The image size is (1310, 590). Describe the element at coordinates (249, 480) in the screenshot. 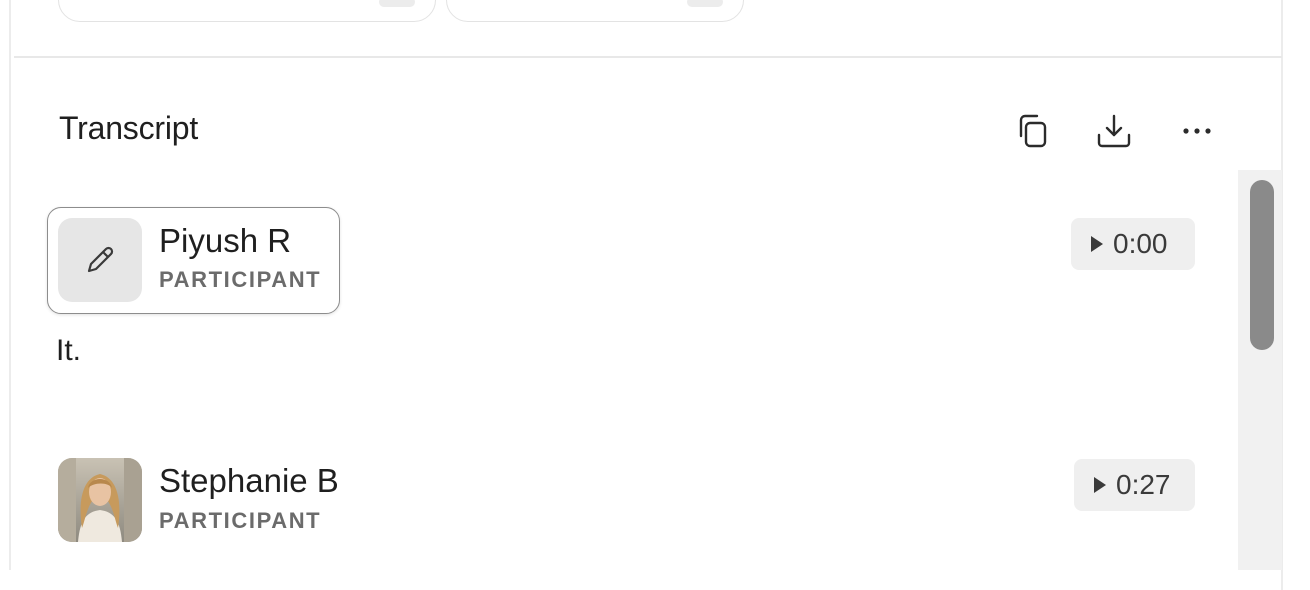

I see `speaker-name: Stephanie B` at that location.